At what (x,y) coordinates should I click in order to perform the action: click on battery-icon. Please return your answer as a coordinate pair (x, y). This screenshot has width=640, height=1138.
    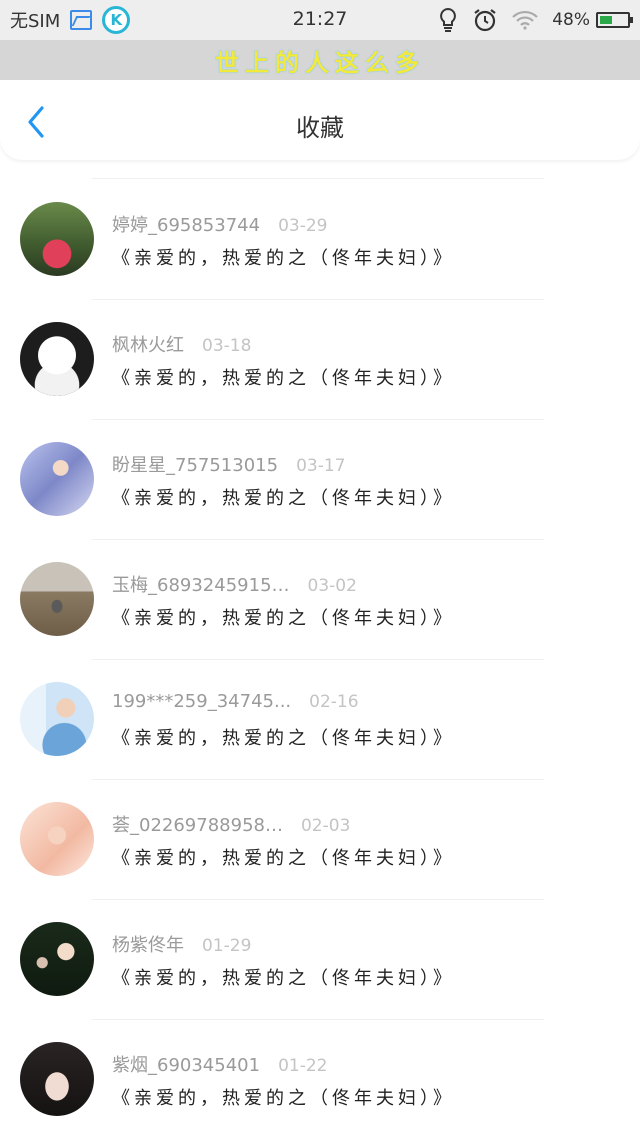
    Looking at the image, I should click on (614, 20).